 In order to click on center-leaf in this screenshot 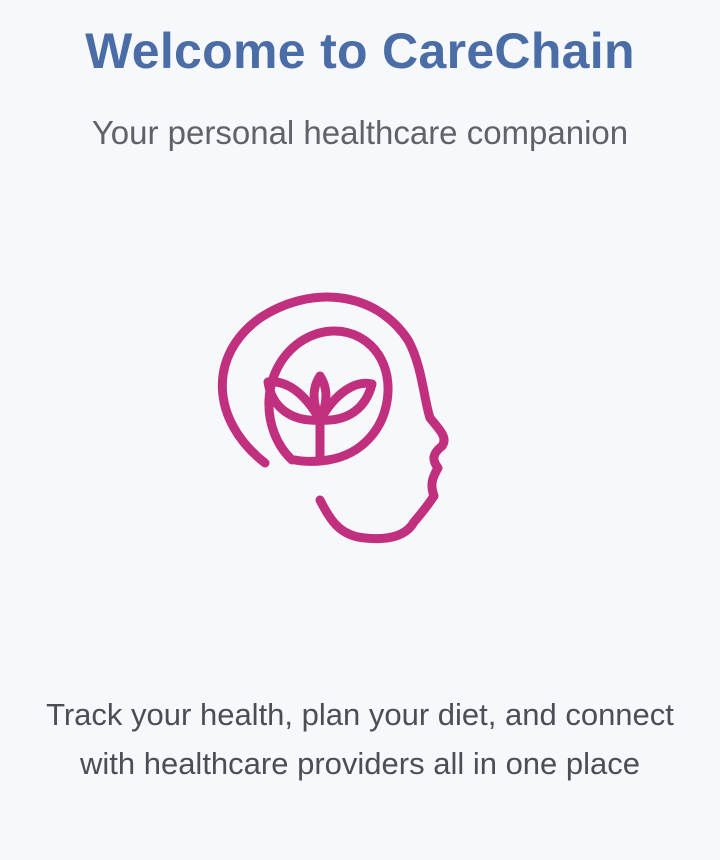, I will do `click(320, 398)`.